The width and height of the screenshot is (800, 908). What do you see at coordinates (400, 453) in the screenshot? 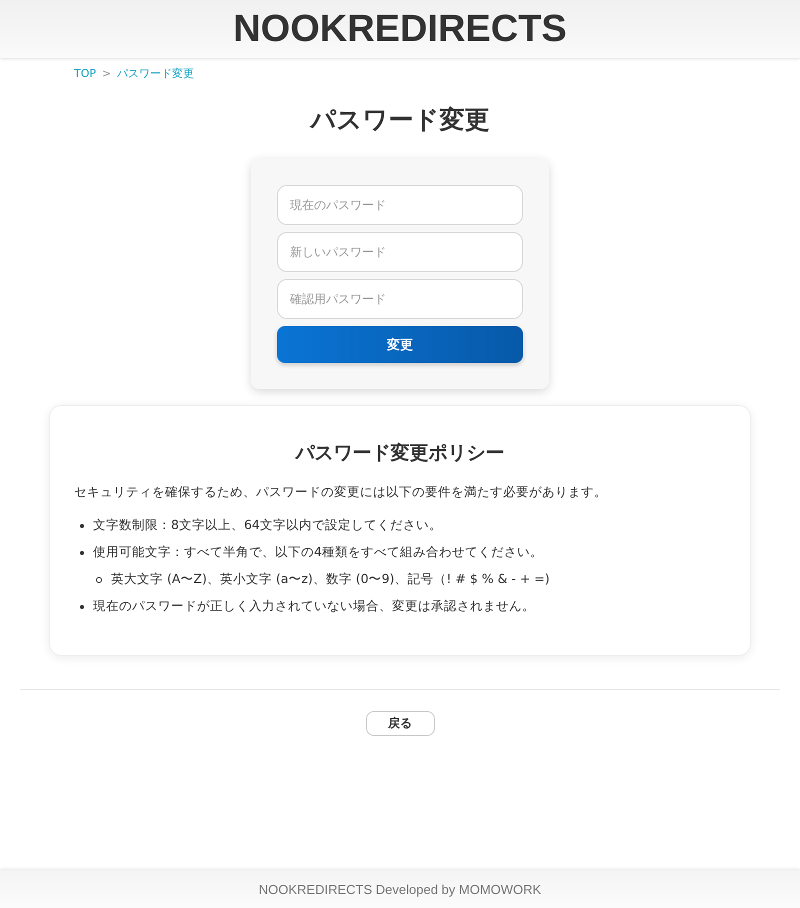
I see `policy-title: パスワード変更ポリシー` at bounding box center [400, 453].